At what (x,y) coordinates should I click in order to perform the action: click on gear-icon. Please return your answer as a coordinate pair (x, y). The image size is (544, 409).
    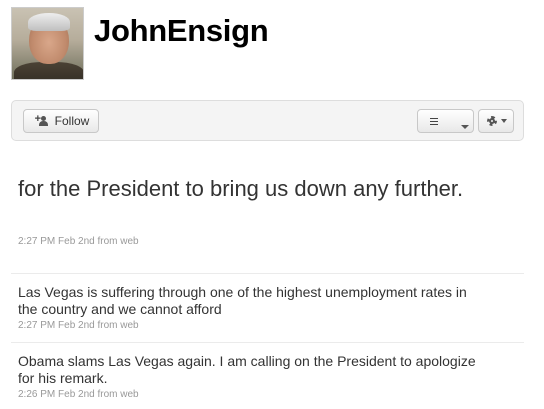
    Looking at the image, I should click on (492, 121).